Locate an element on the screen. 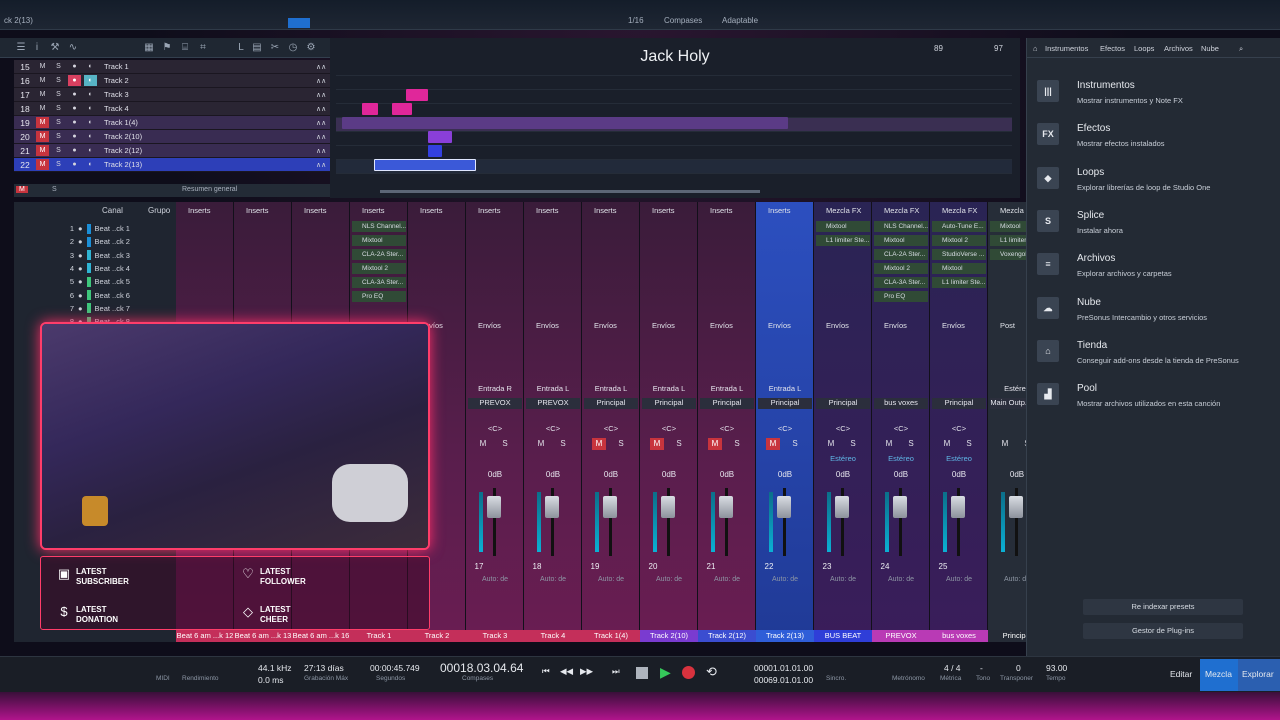 This screenshot has width=1280, height=720. bars-unit: Compases is located at coordinates (477, 678).